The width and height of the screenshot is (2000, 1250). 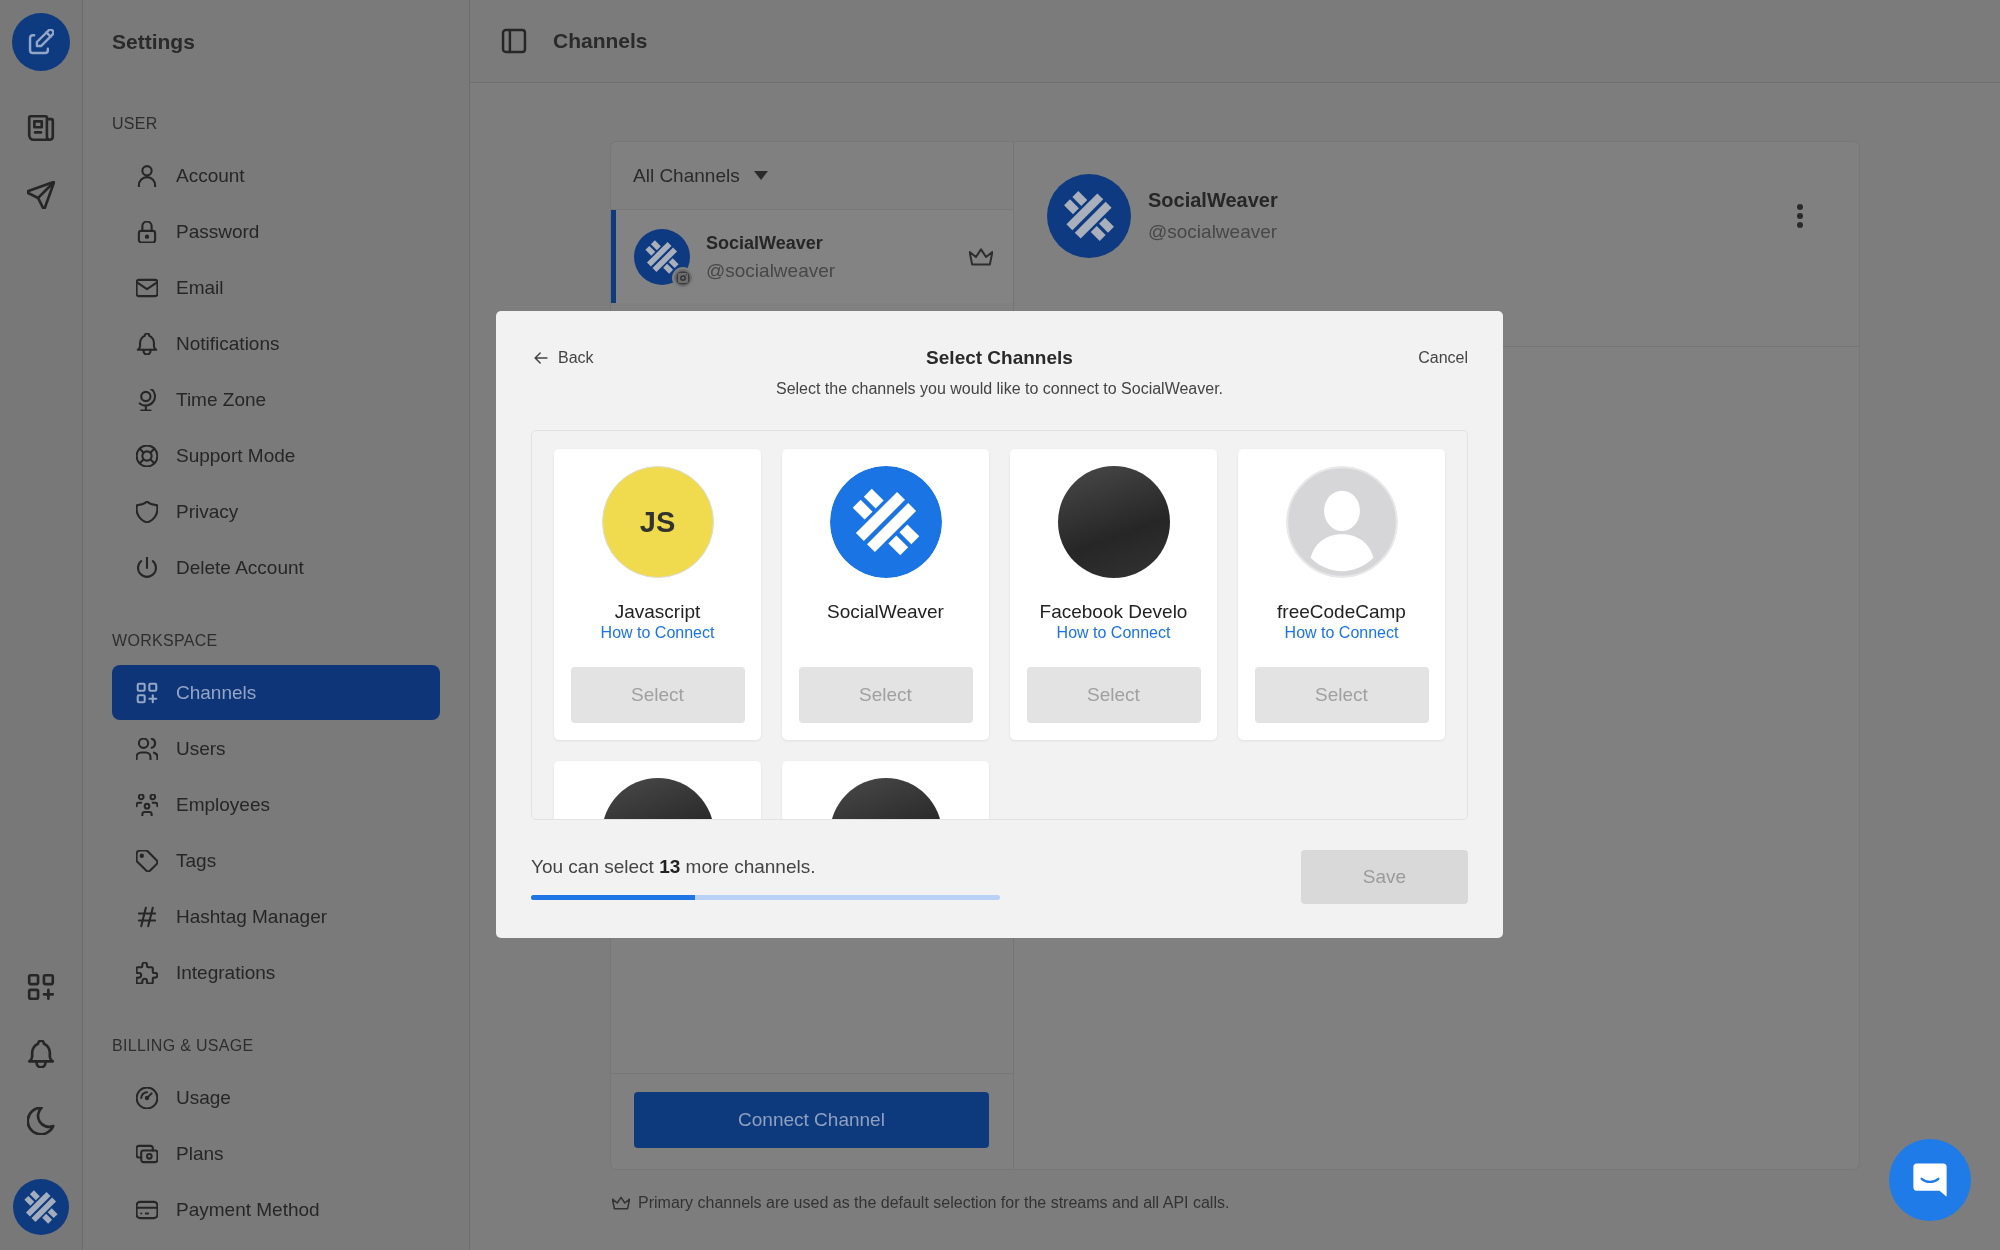 What do you see at coordinates (41, 1121) in the screenshot?
I see `moon-icon` at bounding box center [41, 1121].